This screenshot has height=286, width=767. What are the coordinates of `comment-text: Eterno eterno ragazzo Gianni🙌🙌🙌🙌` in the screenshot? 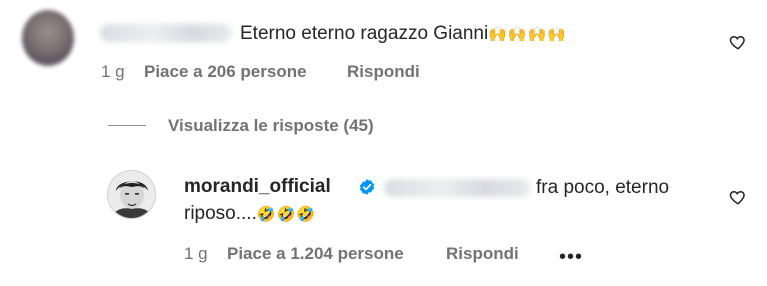 It's located at (403, 34).